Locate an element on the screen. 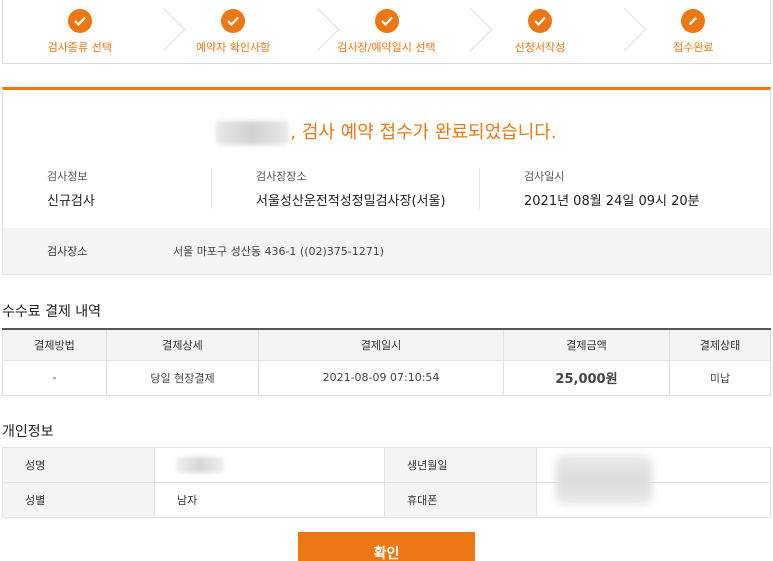 The height and width of the screenshot is (561, 773). step-label: 신청서작성 is located at coordinates (540, 47).